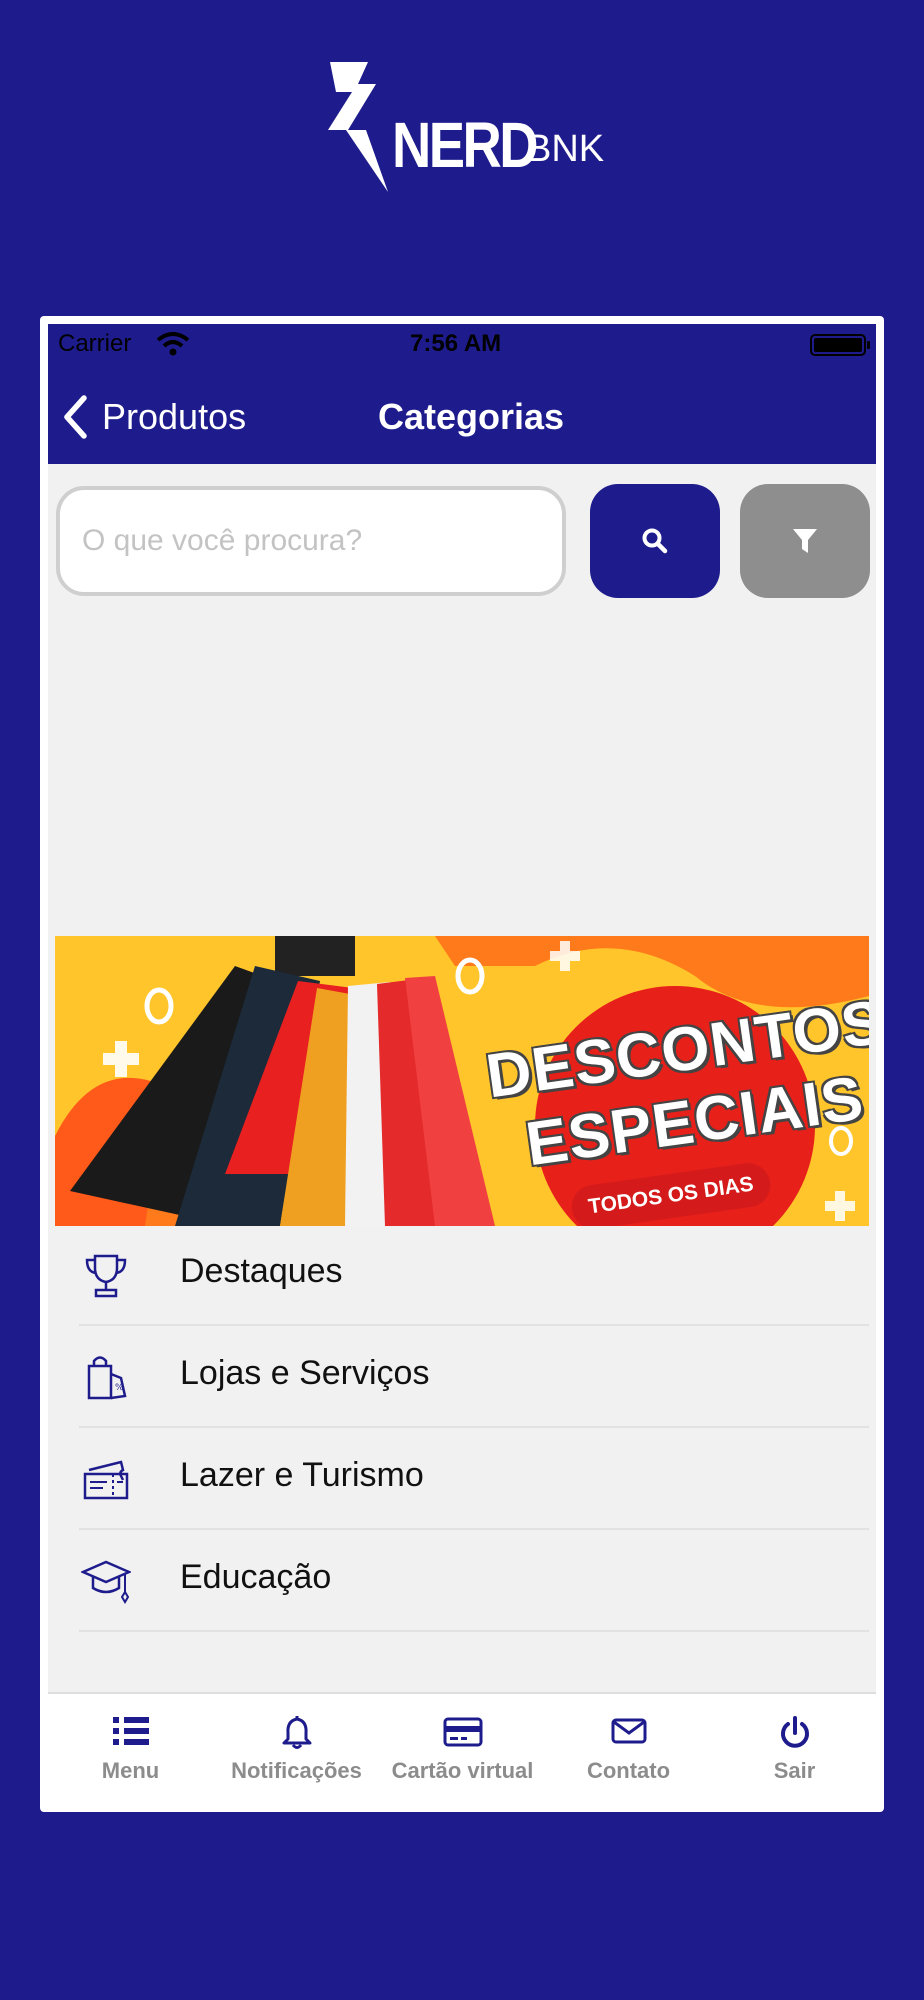  Describe the element at coordinates (471, 416) in the screenshot. I see `page-title: Categorias` at that location.